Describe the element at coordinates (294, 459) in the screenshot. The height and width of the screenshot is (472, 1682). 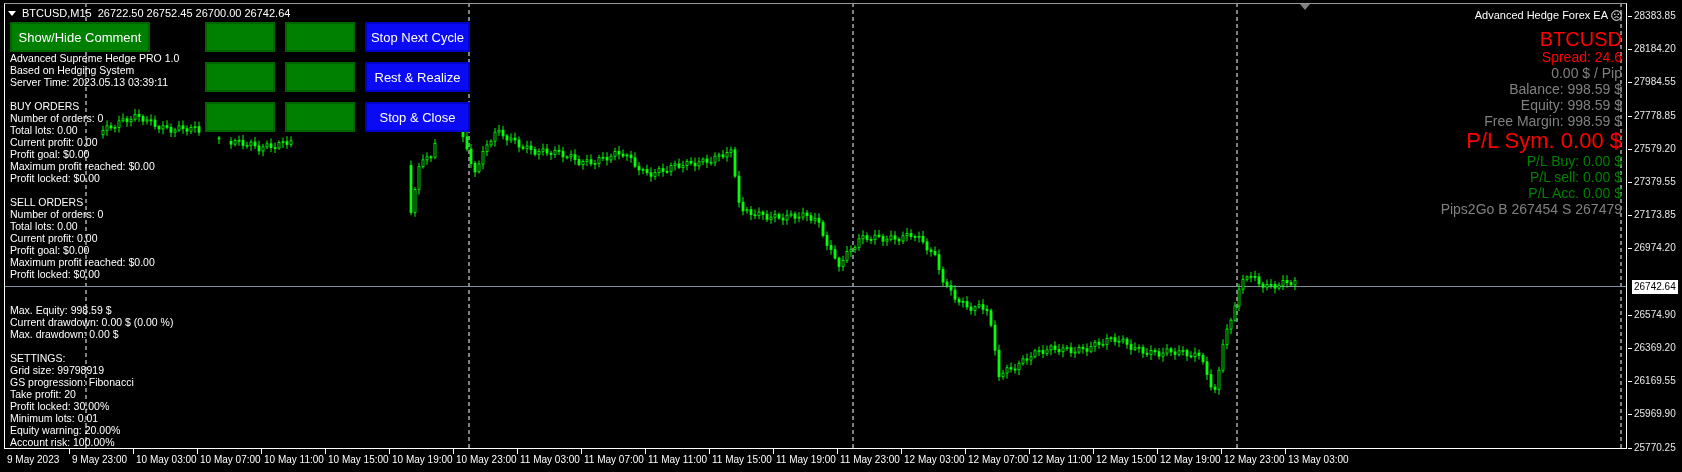
I see `time-label: 10 May 11:00` at that location.